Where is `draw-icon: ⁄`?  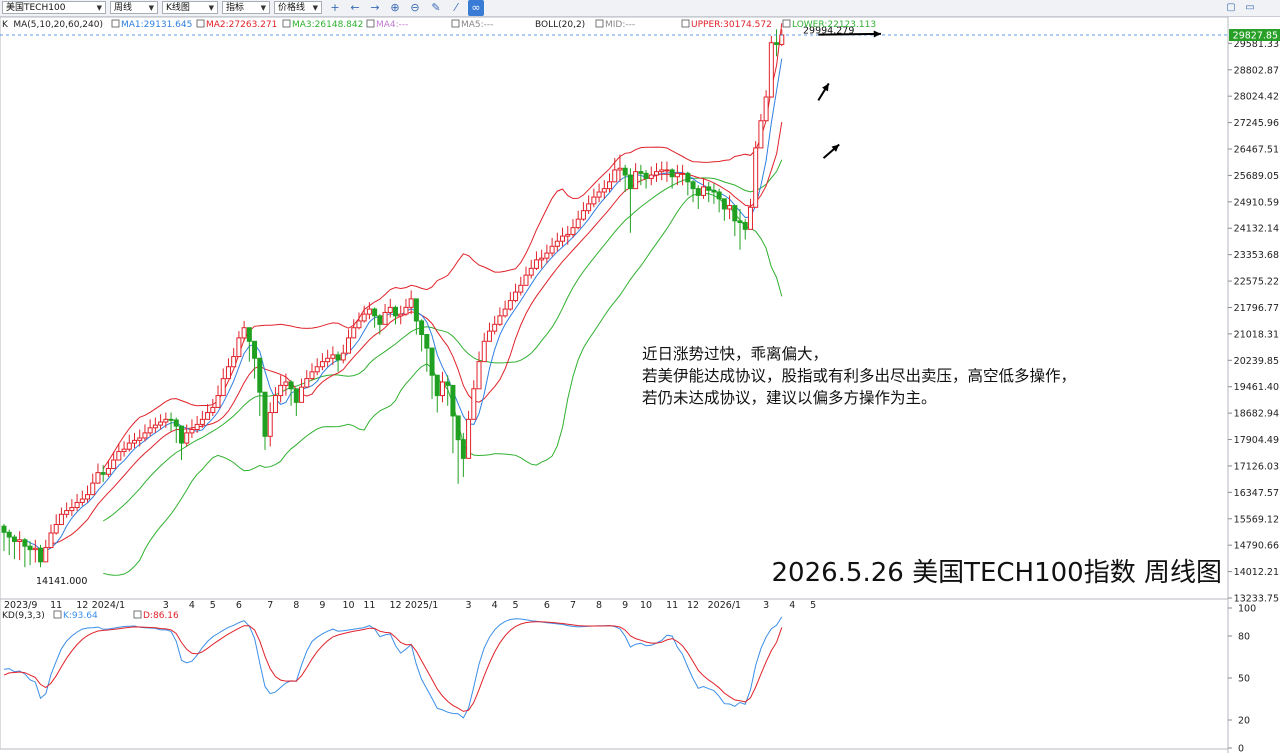
draw-icon: ⁄ is located at coordinates (456, 8).